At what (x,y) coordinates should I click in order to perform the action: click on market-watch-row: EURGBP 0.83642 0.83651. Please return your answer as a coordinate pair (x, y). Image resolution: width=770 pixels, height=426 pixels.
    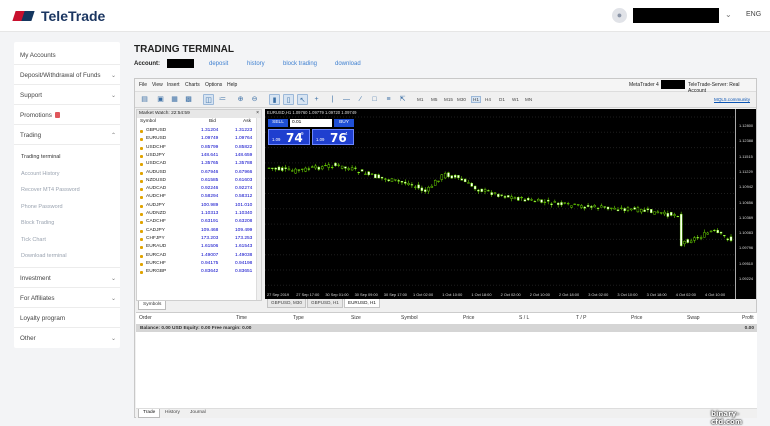
    Looking at the image, I should click on (196, 272).